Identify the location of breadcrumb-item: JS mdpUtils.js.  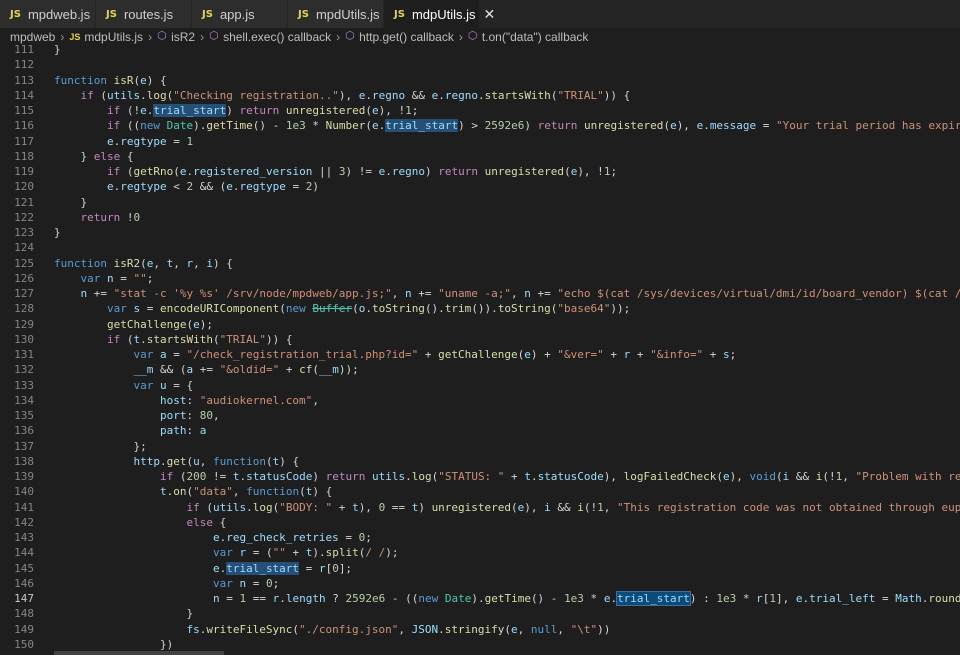
(106, 37).